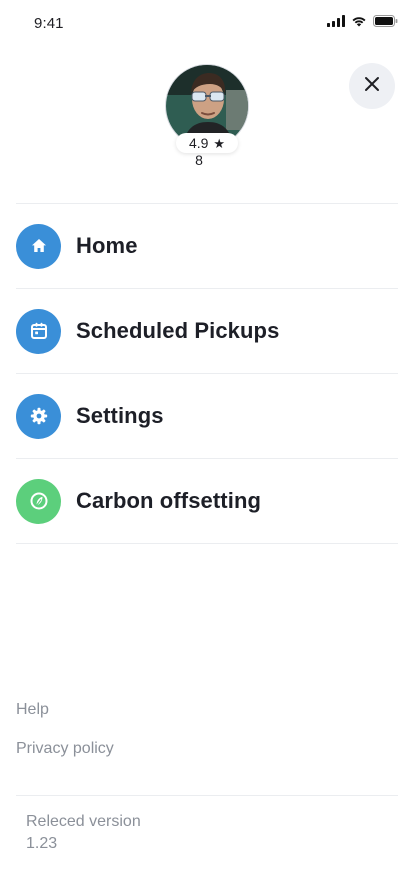 The image size is (414, 896). What do you see at coordinates (65, 749) in the screenshot?
I see `privacy-policy-link: Privacy policy` at bounding box center [65, 749].